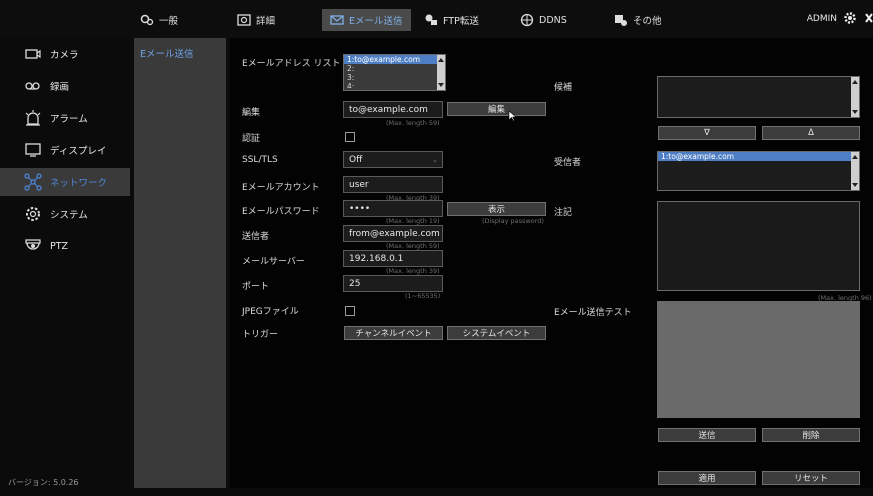  Describe the element at coordinates (251, 113) in the screenshot. I see `edit-label: 編集` at that location.